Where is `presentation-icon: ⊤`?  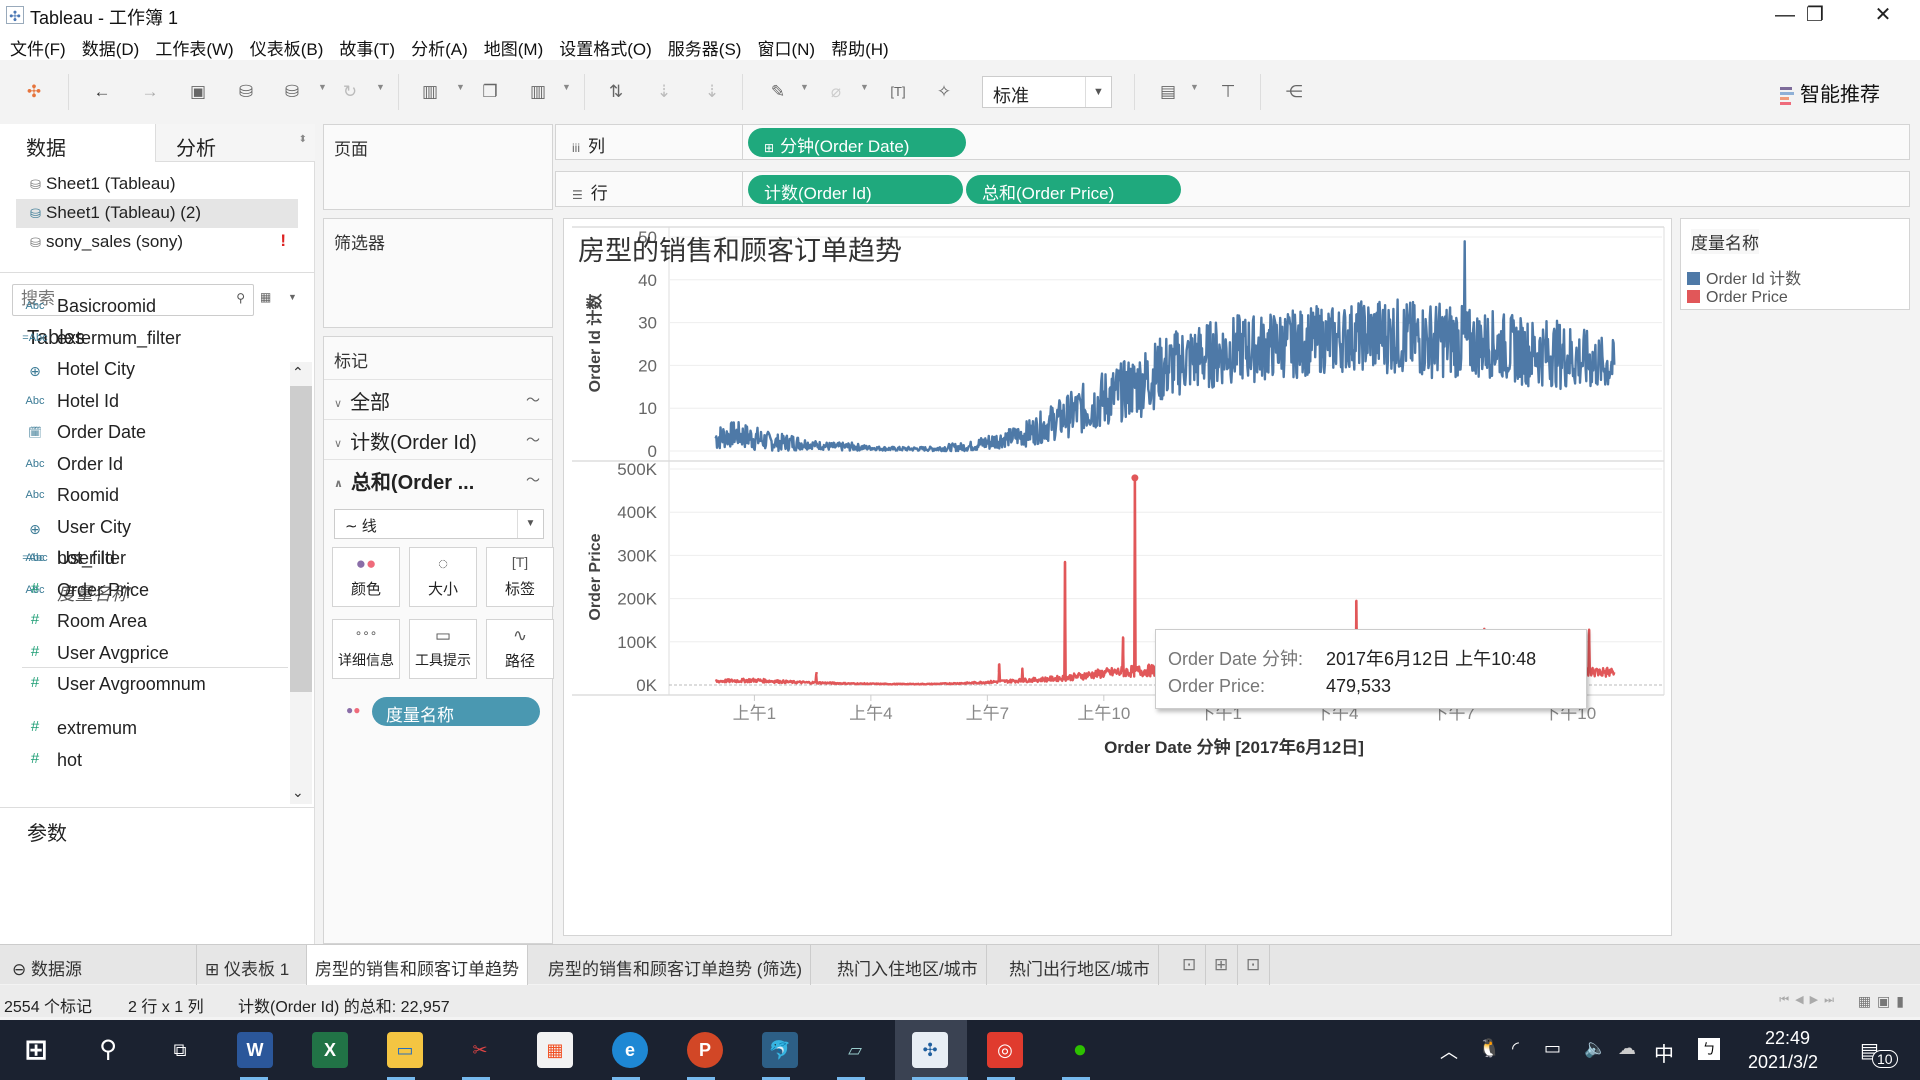
presentation-icon: ⊤ is located at coordinates (1228, 92).